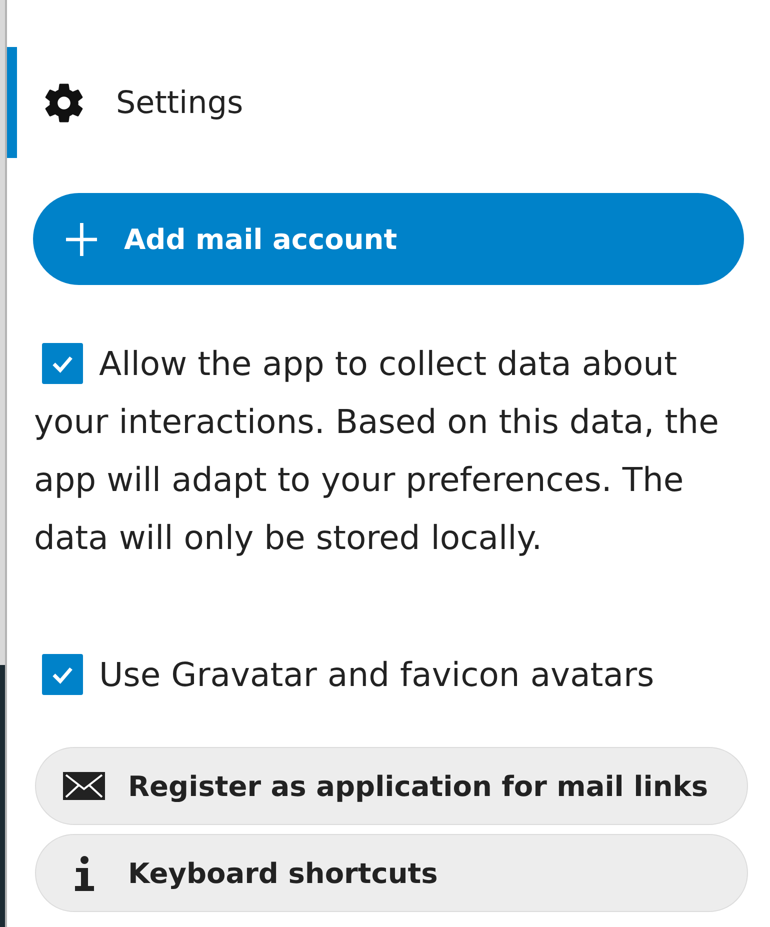 The height and width of the screenshot is (927, 770). Describe the element at coordinates (377, 102) in the screenshot. I see `settings-nav-item: Settings` at that location.